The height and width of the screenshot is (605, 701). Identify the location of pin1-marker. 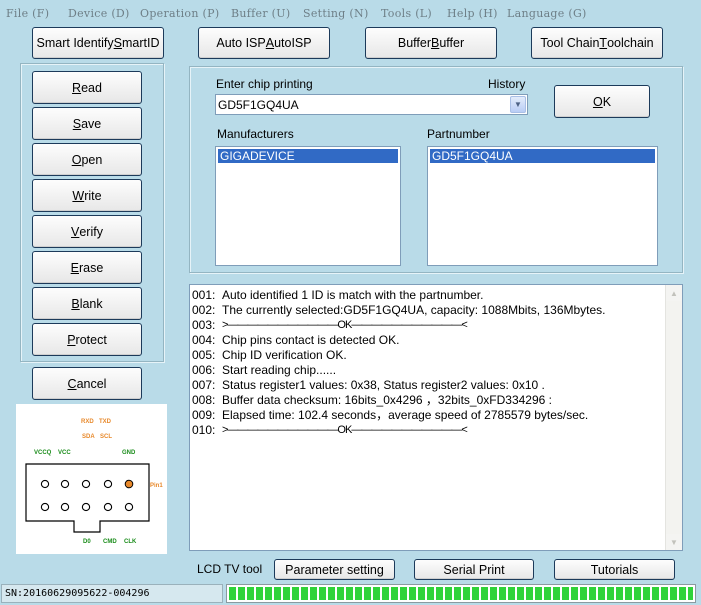
(129, 484).